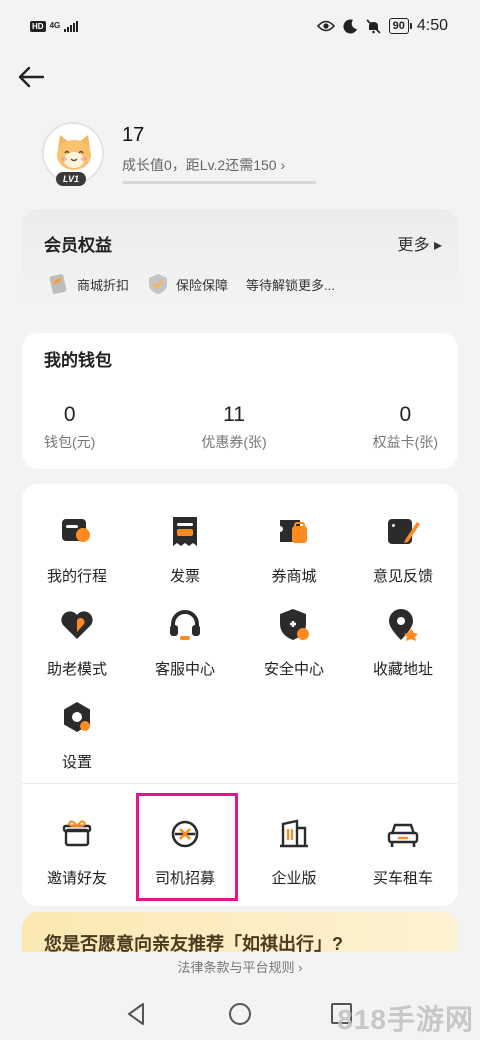  I want to click on service-label: 收藏地址, so click(402, 669).